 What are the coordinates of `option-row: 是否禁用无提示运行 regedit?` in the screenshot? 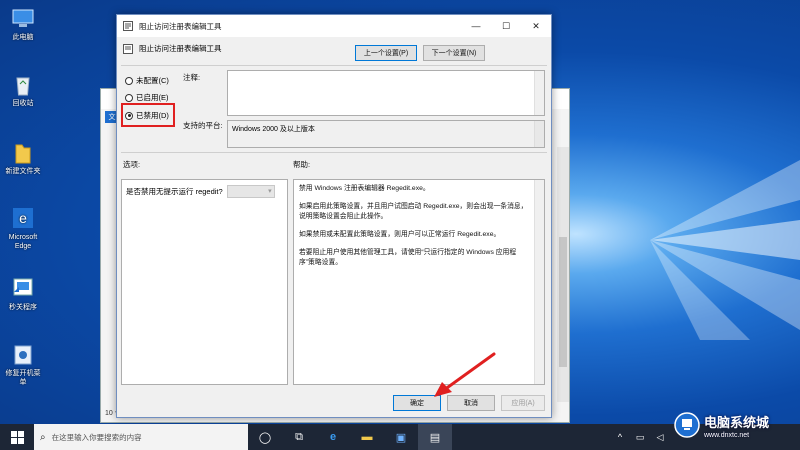 It's located at (200, 191).